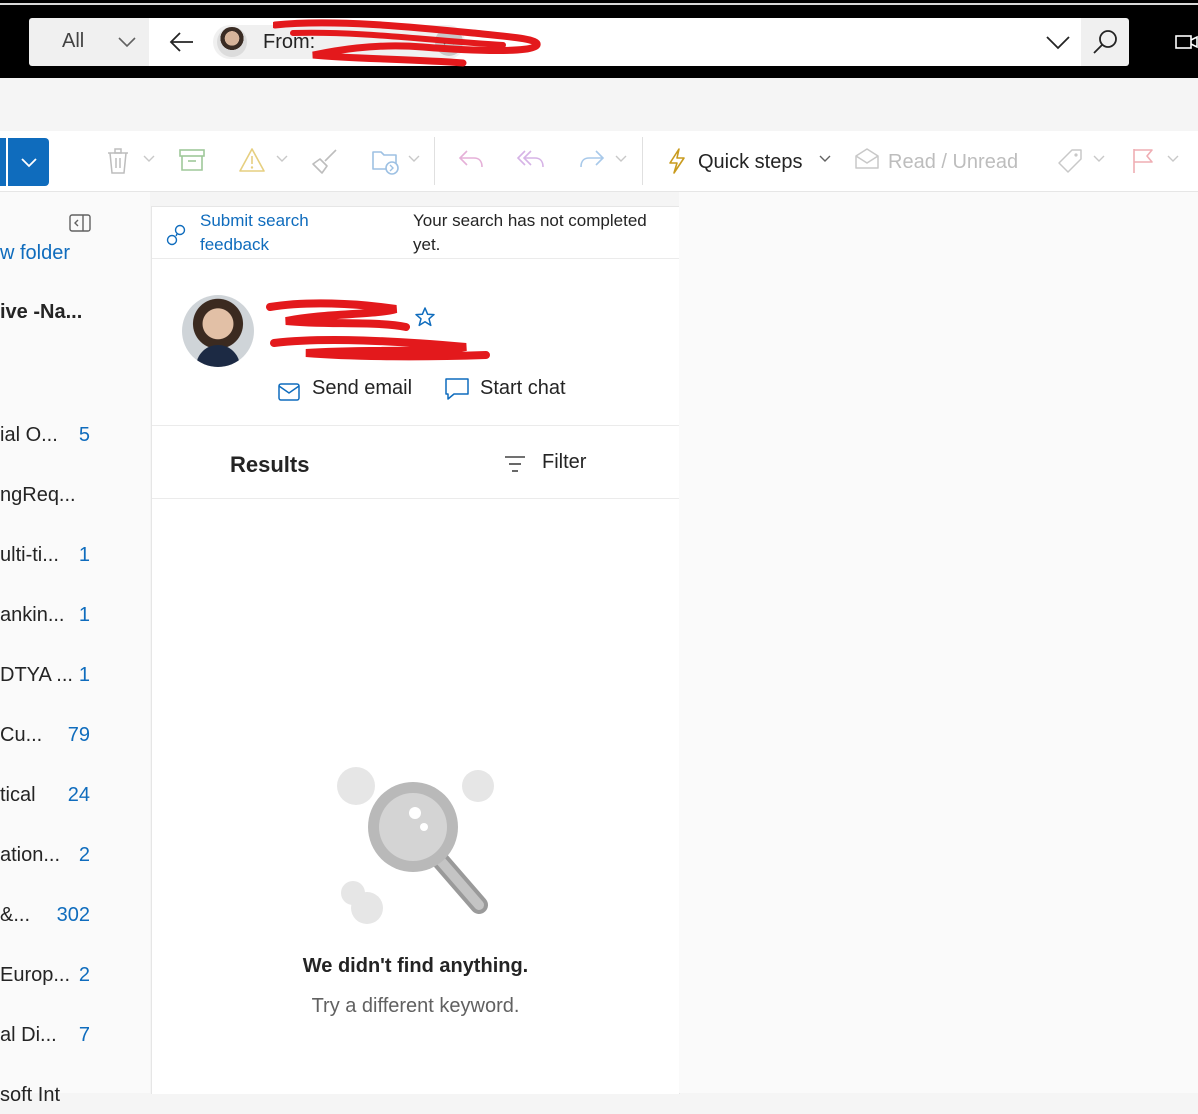 Image resolution: width=1198 pixels, height=1114 pixels. I want to click on folder-name: soft Int, so click(30, 1095).